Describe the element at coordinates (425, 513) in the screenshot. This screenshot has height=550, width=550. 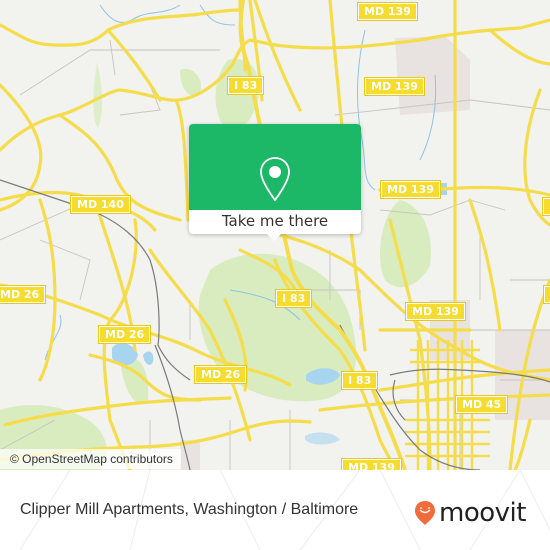
I see `moovit-pin-icon` at that location.